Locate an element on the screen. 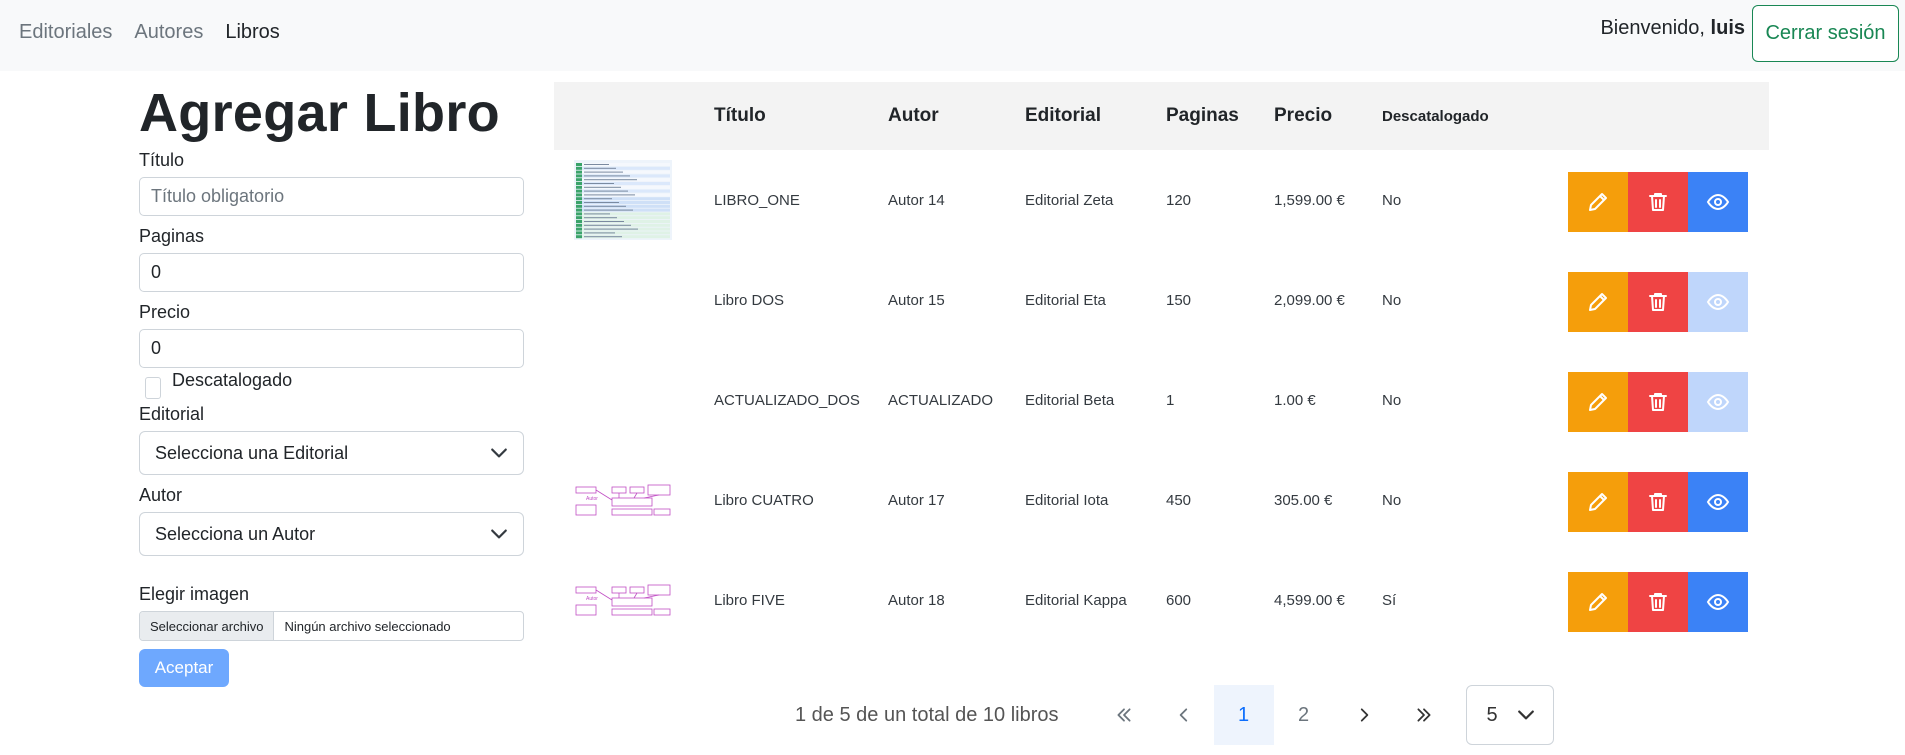 This screenshot has width=1905, height=755. paginas-label: Paginas is located at coordinates (172, 236).